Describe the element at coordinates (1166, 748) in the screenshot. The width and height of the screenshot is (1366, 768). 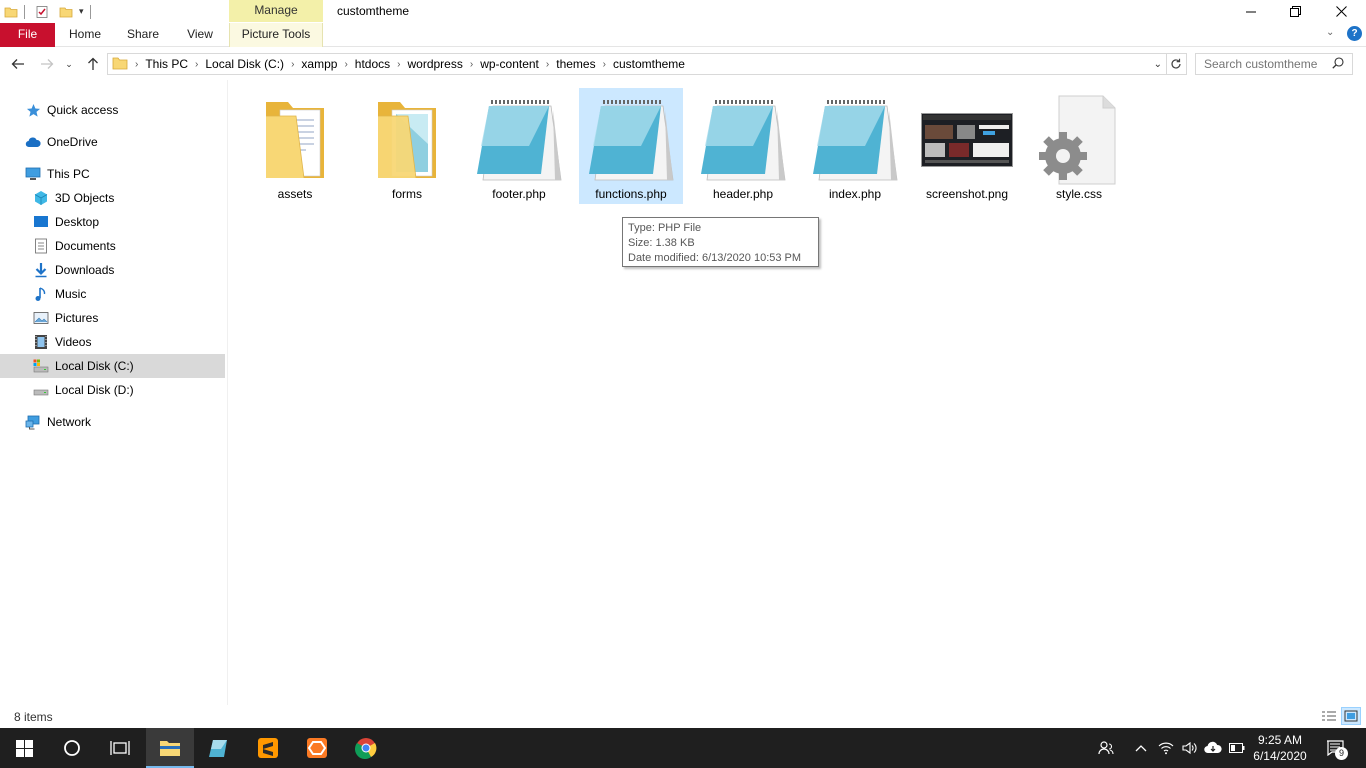
I see `wifi-icon` at that location.